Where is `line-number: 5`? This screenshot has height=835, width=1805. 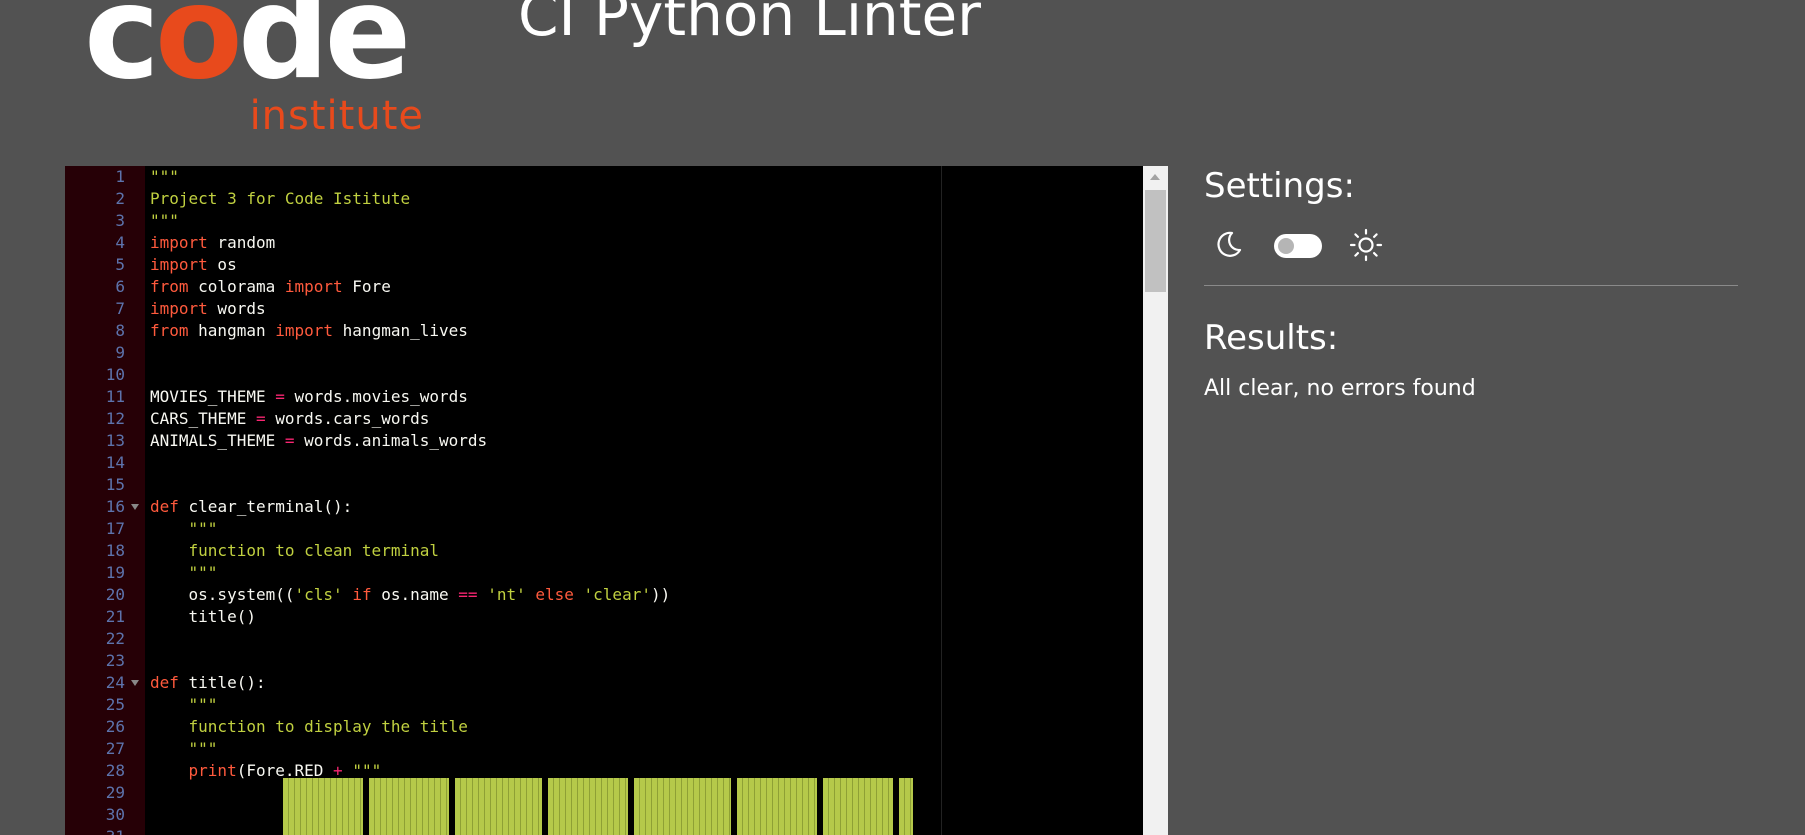 line-number: 5 is located at coordinates (120, 264).